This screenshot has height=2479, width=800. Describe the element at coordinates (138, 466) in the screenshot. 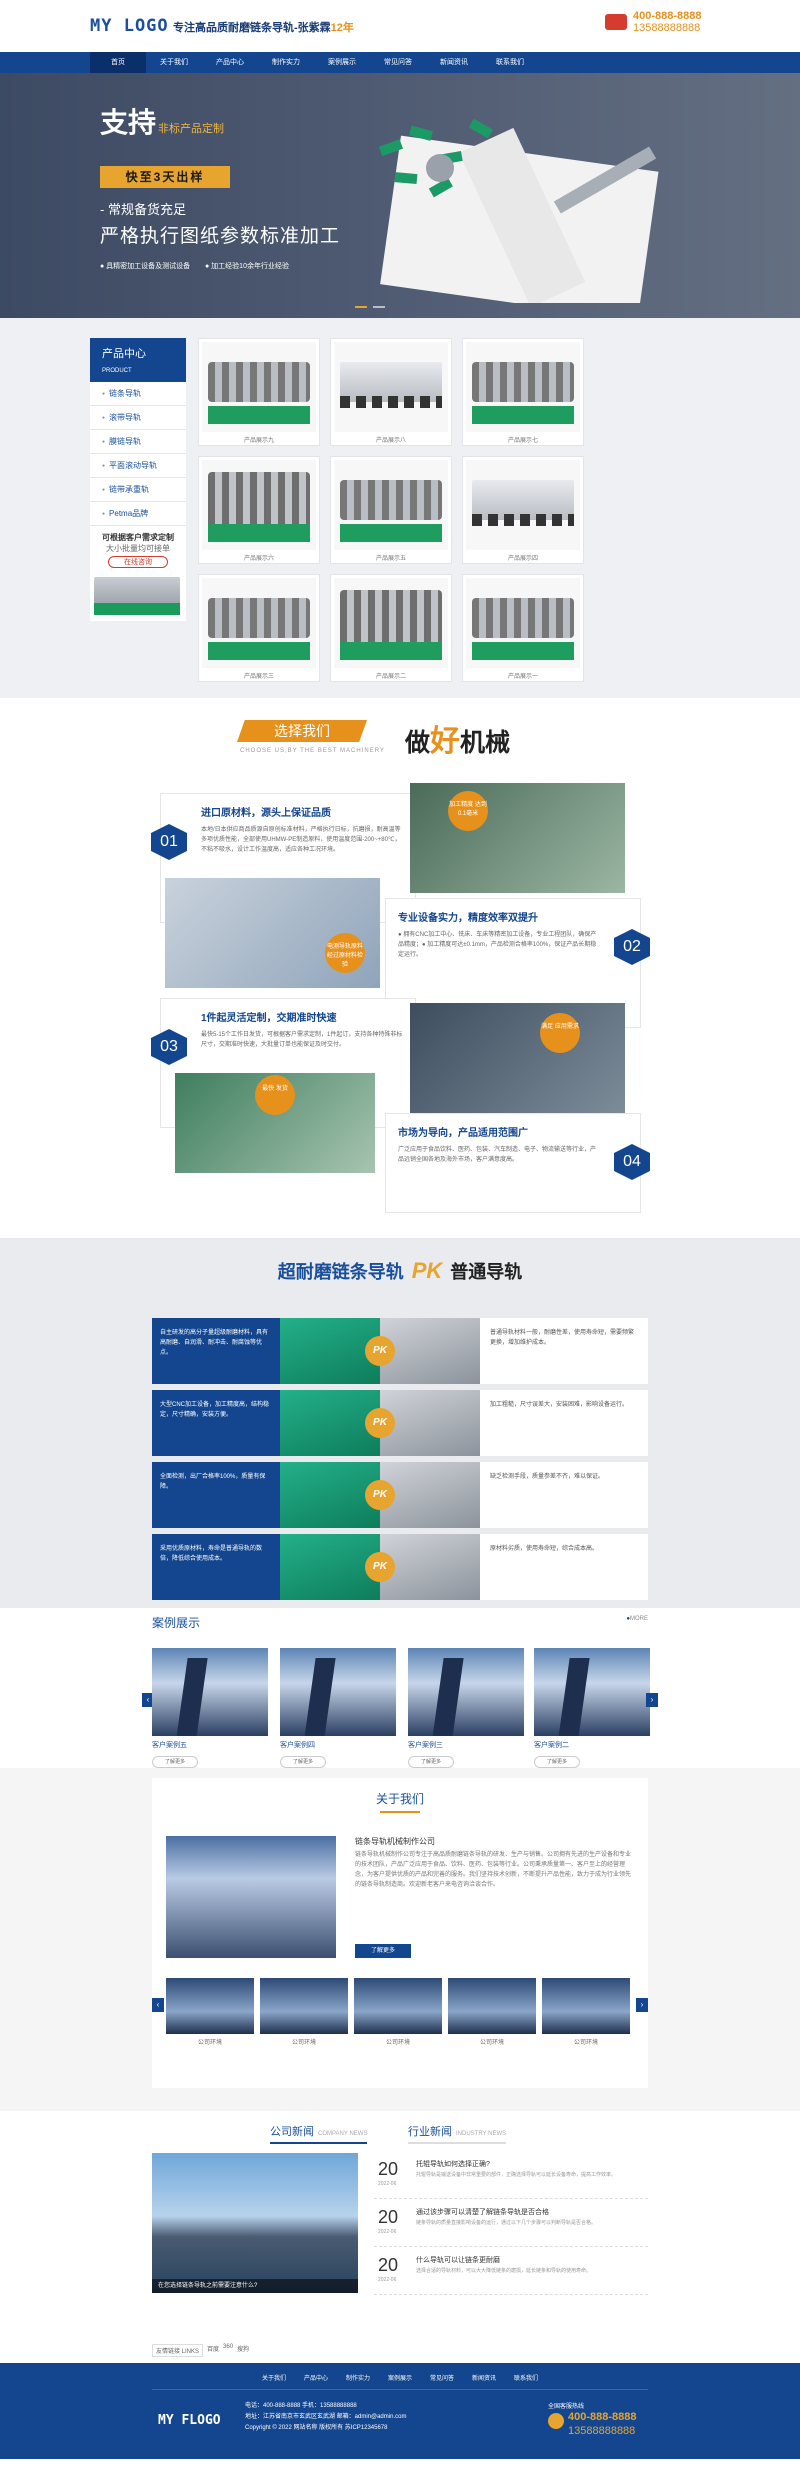

I see `product-category: 平面滚动导轨` at that location.